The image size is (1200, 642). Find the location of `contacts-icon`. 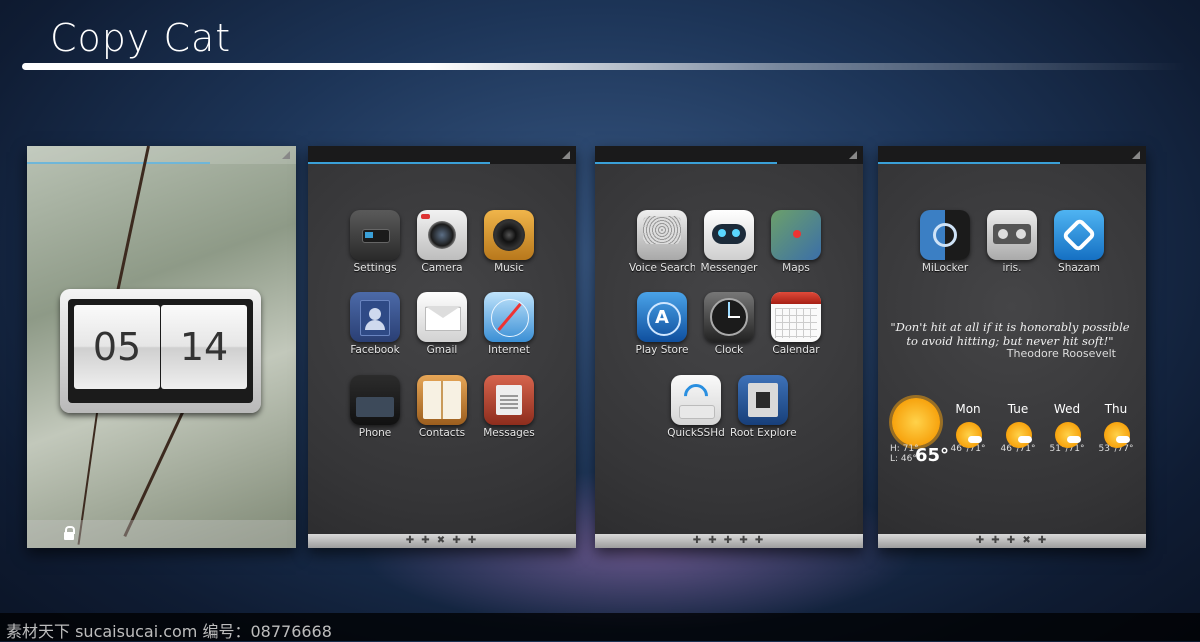

contacts-icon is located at coordinates (442, 400).